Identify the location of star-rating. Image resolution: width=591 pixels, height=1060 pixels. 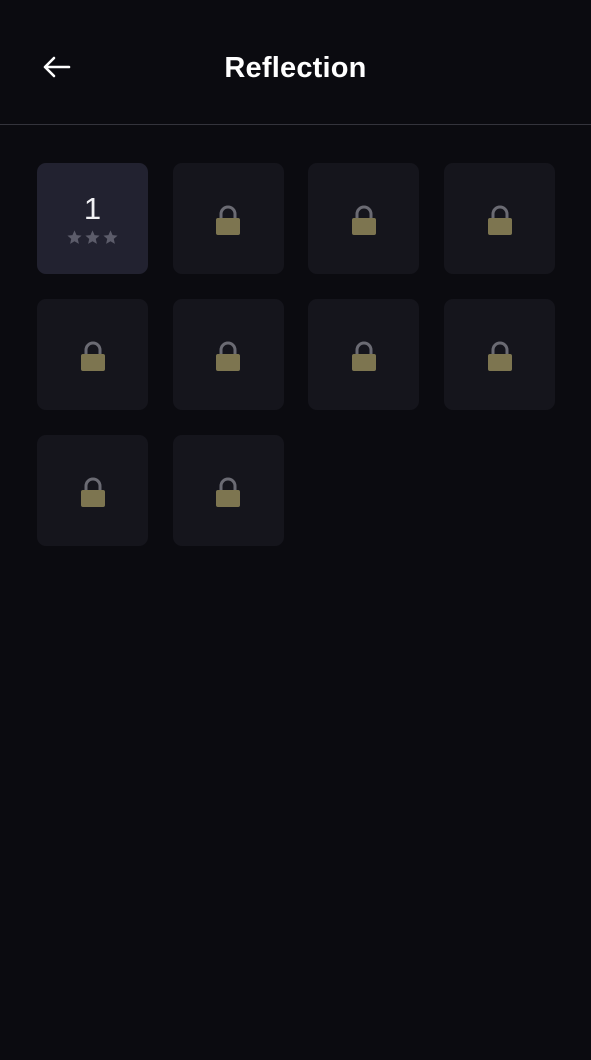
(92, 237).